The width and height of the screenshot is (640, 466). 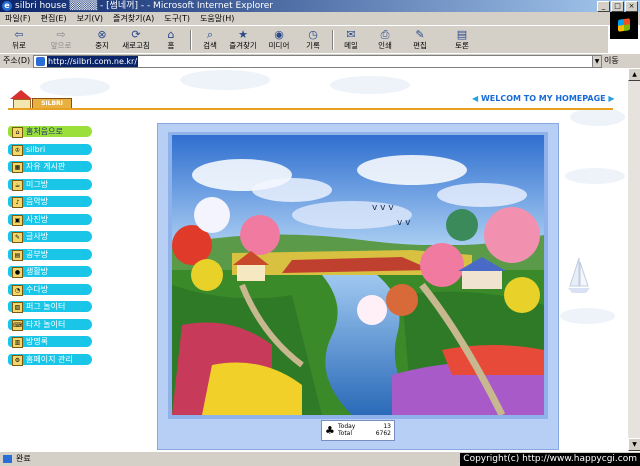 I want to click on edit-button: ✎ 편집, so click(x=420, y=41).